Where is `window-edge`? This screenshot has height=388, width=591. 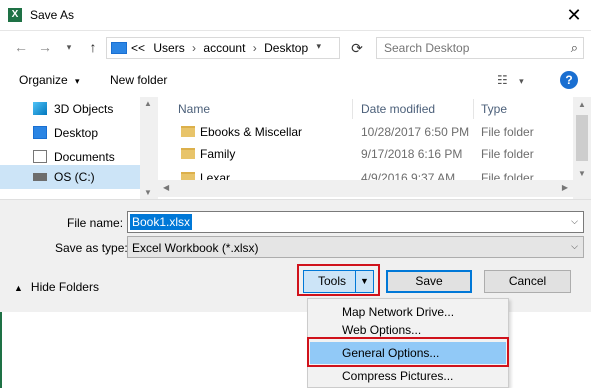 window-edge is located at coordinates (1, 350).